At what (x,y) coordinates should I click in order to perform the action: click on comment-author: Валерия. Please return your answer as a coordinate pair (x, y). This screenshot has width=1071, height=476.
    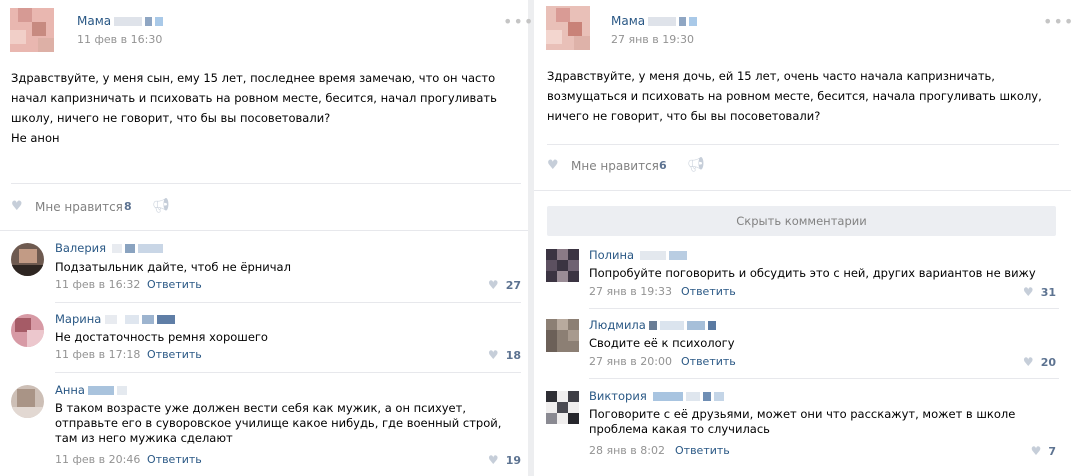
    Looking at the image, I should click on (109, 248).